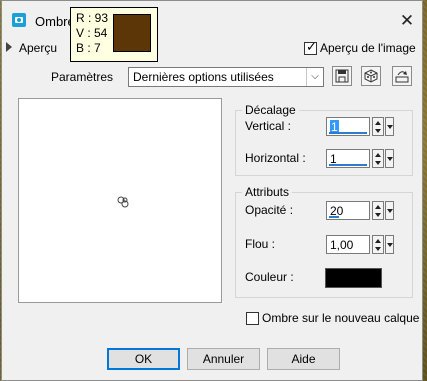 The height and width of the screenshot is (381, 427). What do you see at coordinates (348, 165) in the screenshot?
I see `horizontal-slider-bar` at bounding box center [348, 165].